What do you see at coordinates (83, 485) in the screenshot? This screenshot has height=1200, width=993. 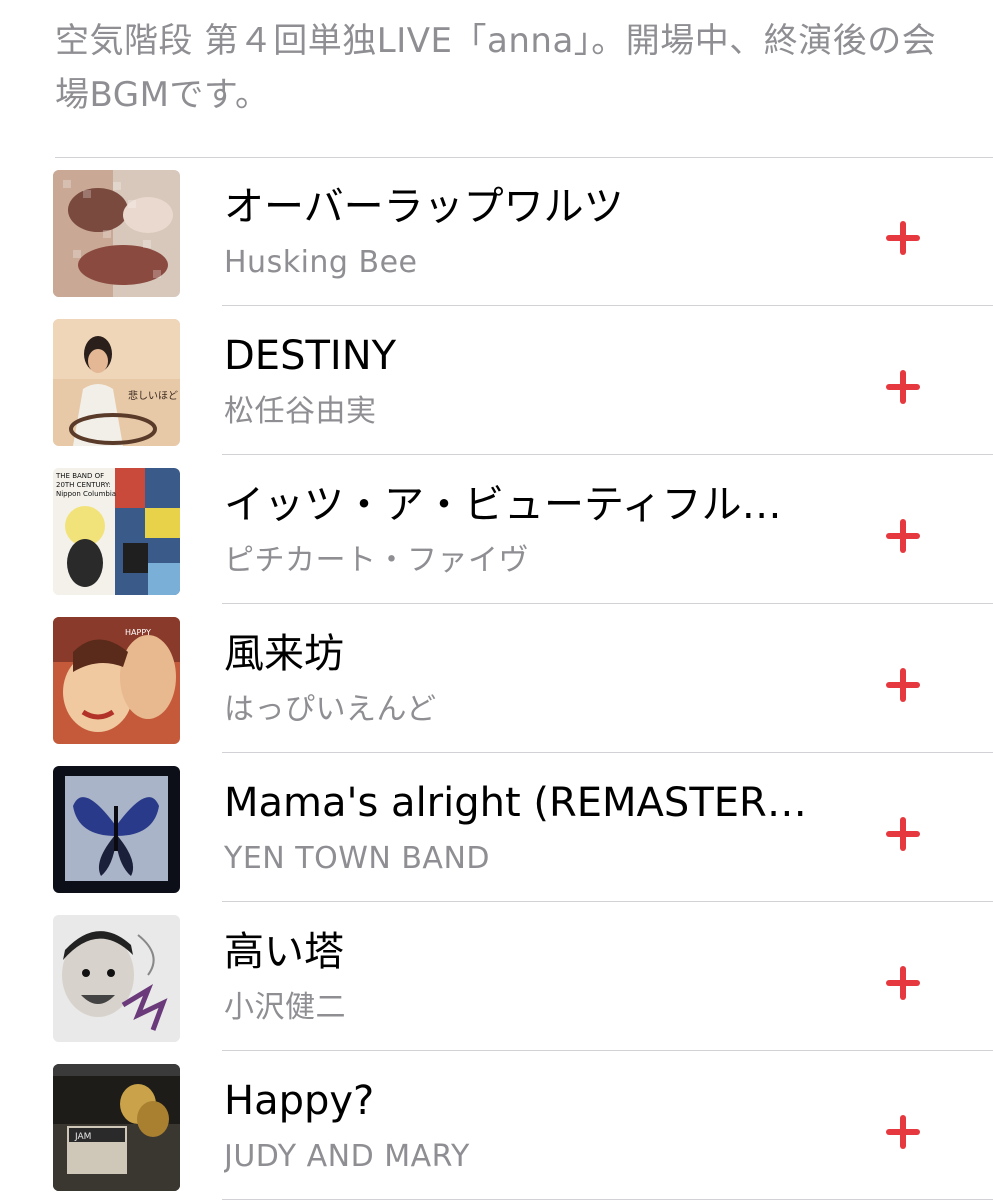 I see `svg-text: 20TH CENTURY:` at bounding box center [83, 485].